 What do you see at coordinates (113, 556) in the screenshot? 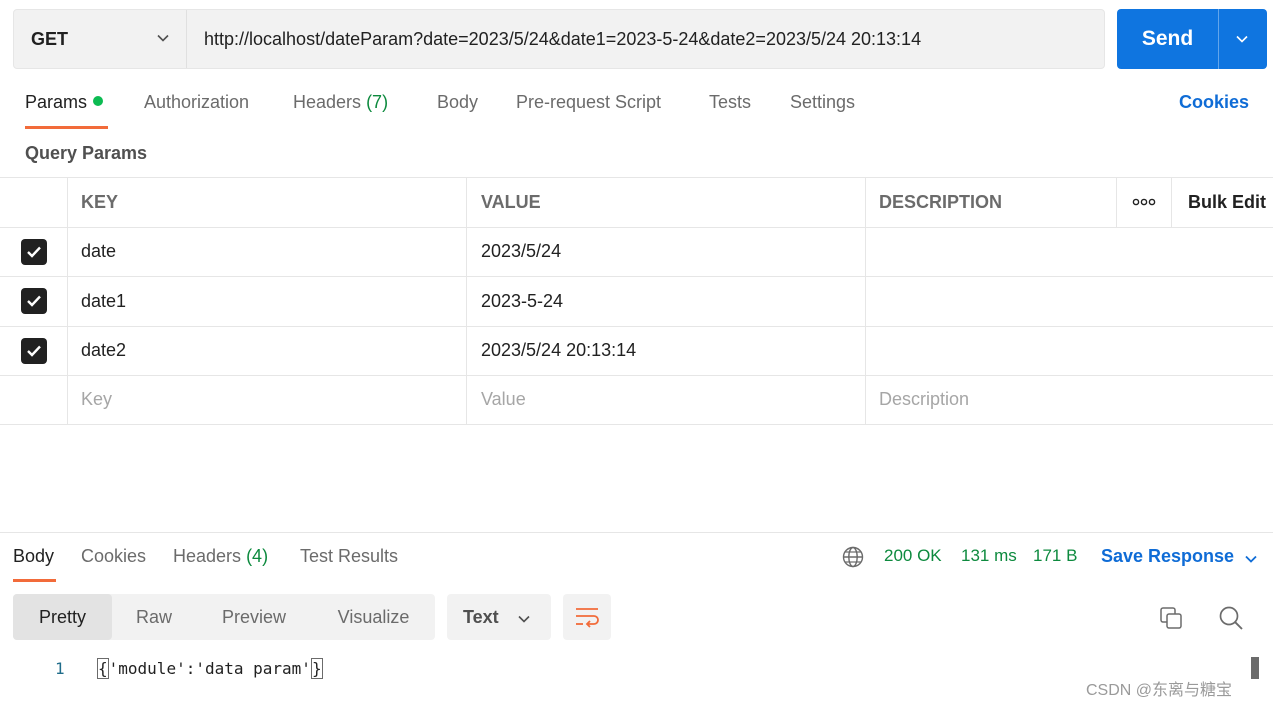
I see `response-tab-cookies: Cookies` at bounding box center [113, 556].